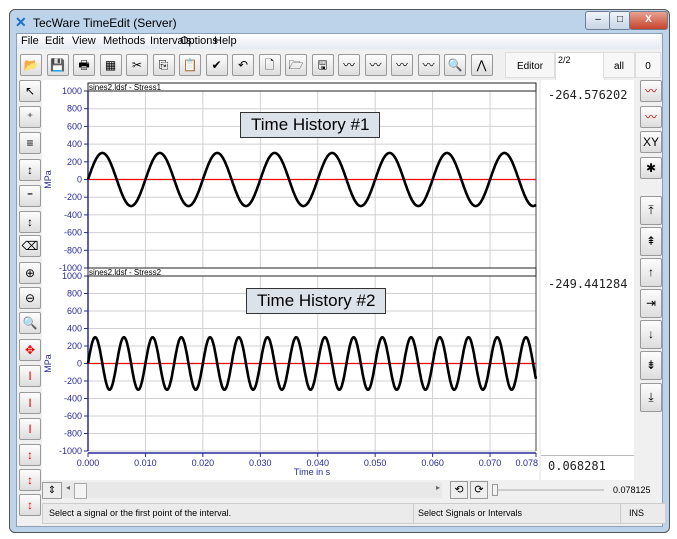 The image size is (677, 539). Describe the element at coordinates (438, 487) in the screenshot. I see `scroll-right-arrow: ▸` at that location.